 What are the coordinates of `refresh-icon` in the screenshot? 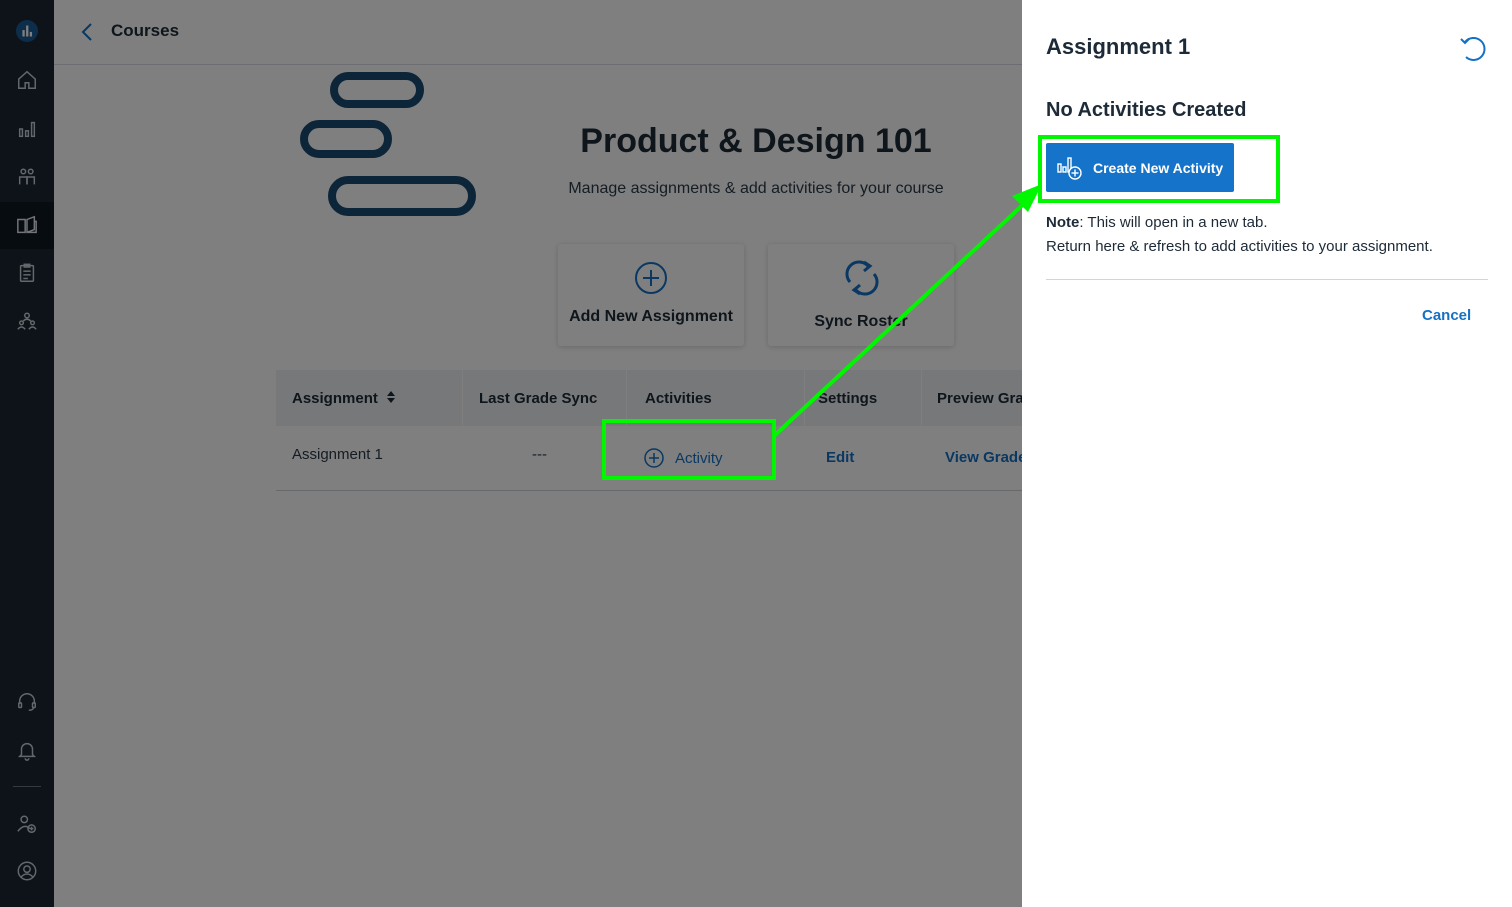 It's located at (1473, 48).